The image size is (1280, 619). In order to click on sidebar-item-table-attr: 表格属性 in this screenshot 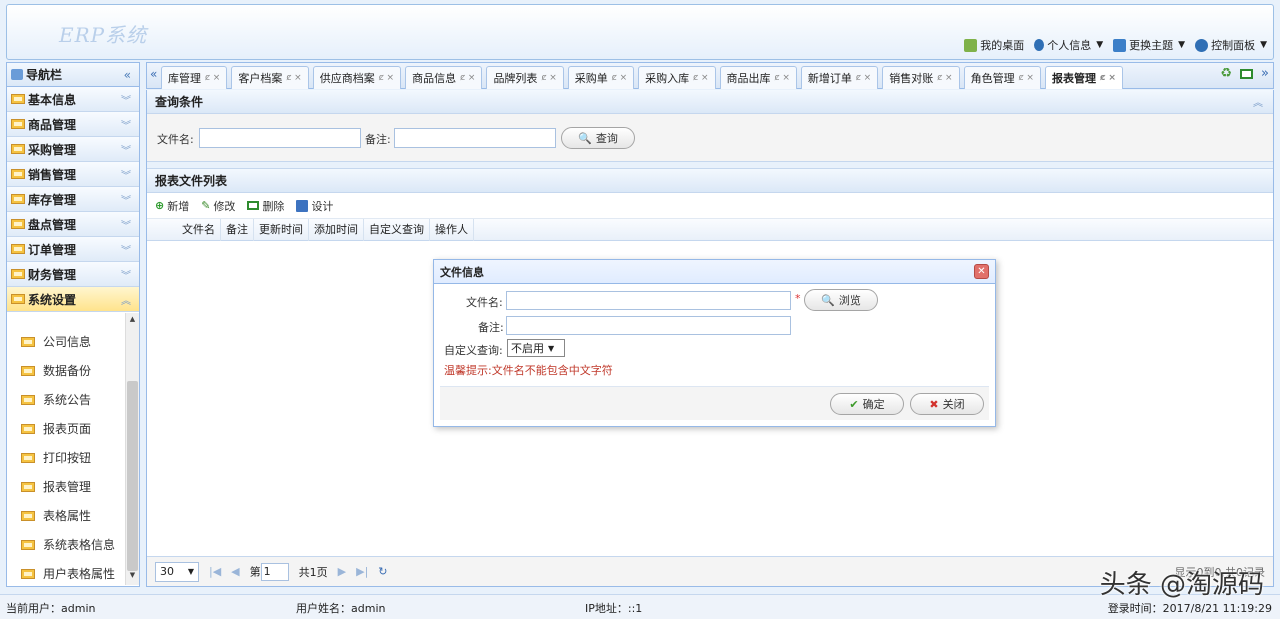, I will do `click(73, 515)`.